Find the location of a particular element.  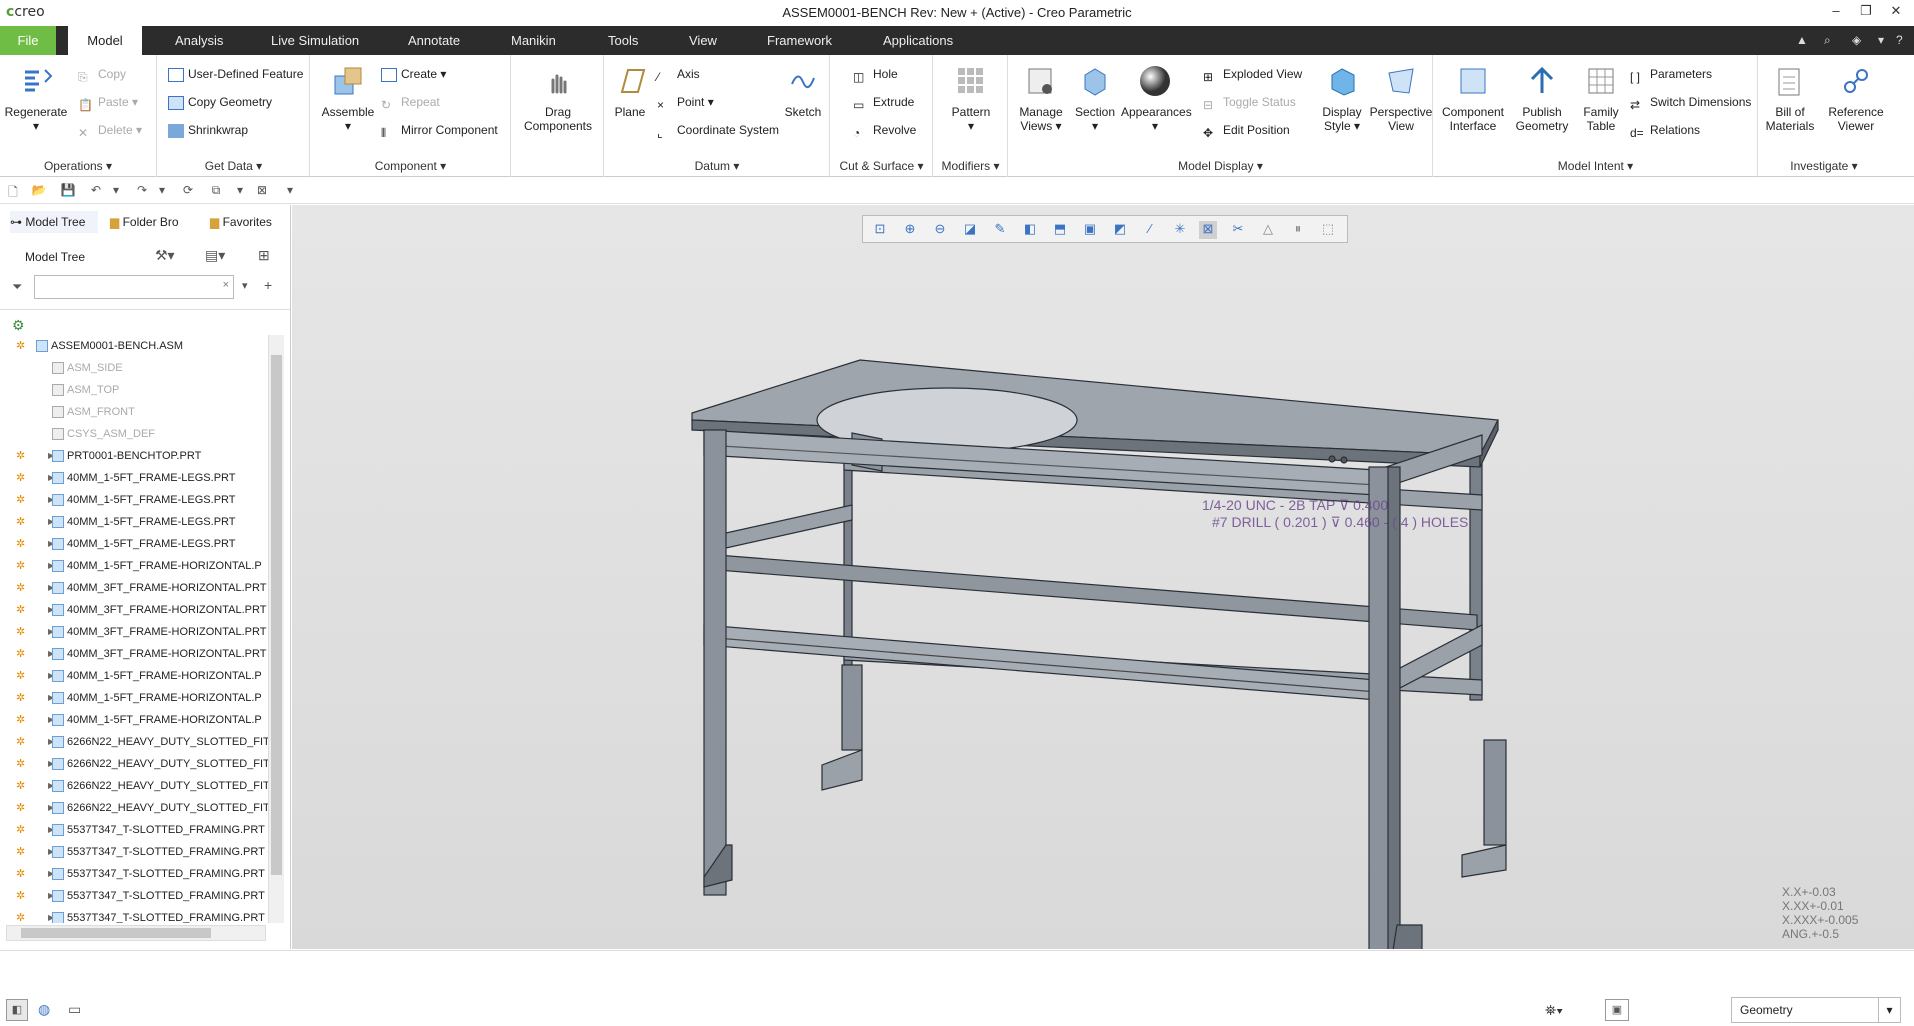

clear-filter-icon: × is located at coordinates (226, 285).